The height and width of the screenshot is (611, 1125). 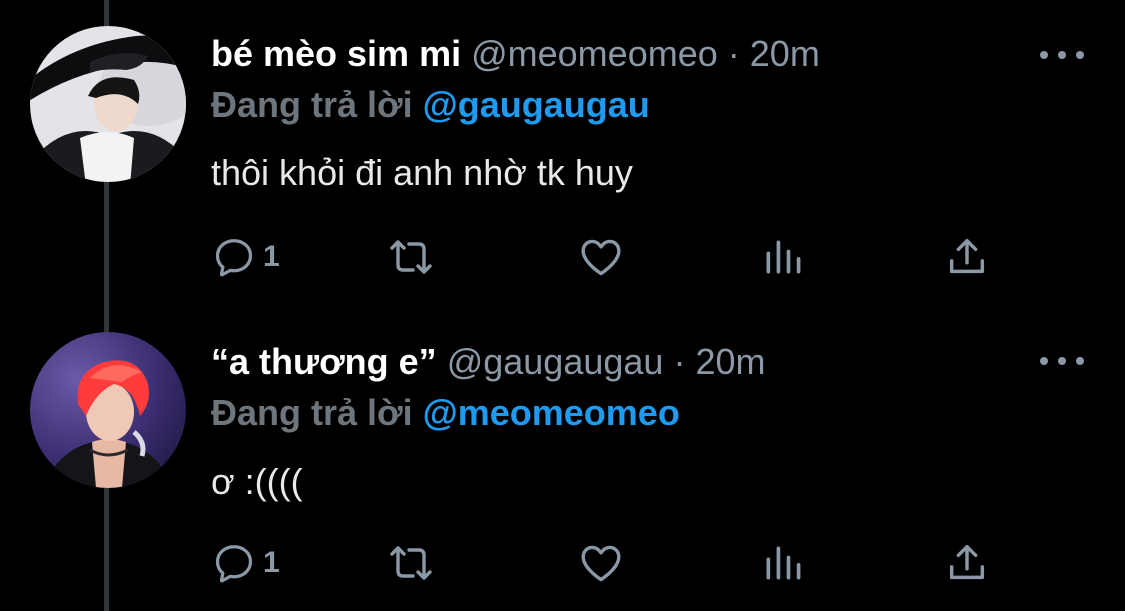 I want to click on replying-to-mention: @meomeomeo, so click(x=551, y=412).